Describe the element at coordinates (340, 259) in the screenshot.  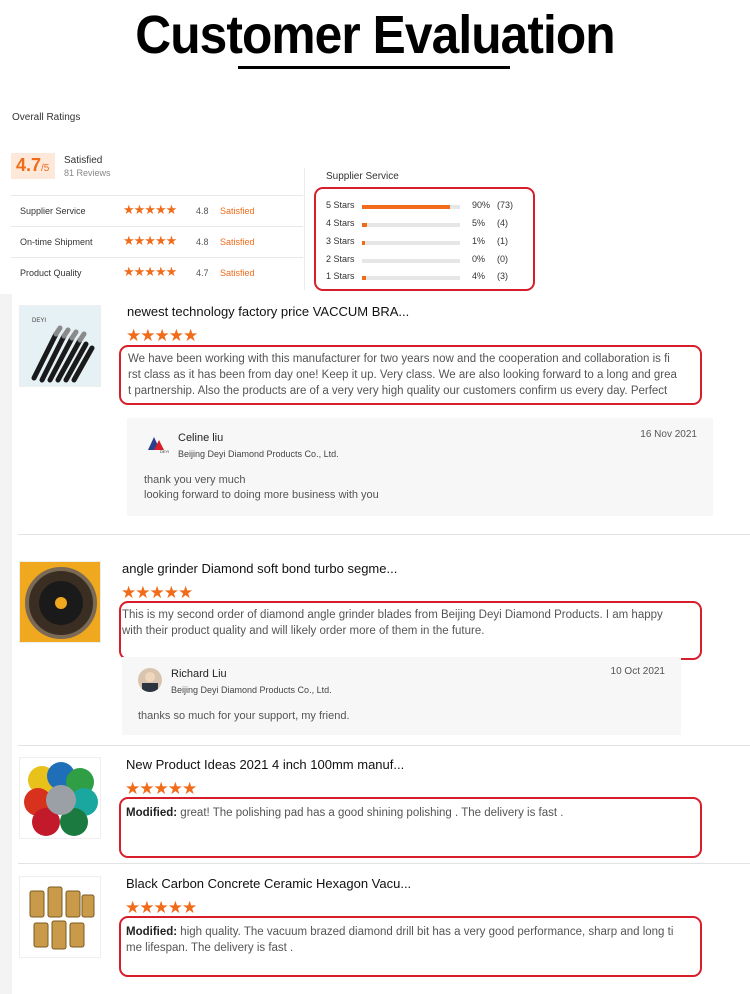
I see `star-breakdown-label: 2 Stars` at that location.